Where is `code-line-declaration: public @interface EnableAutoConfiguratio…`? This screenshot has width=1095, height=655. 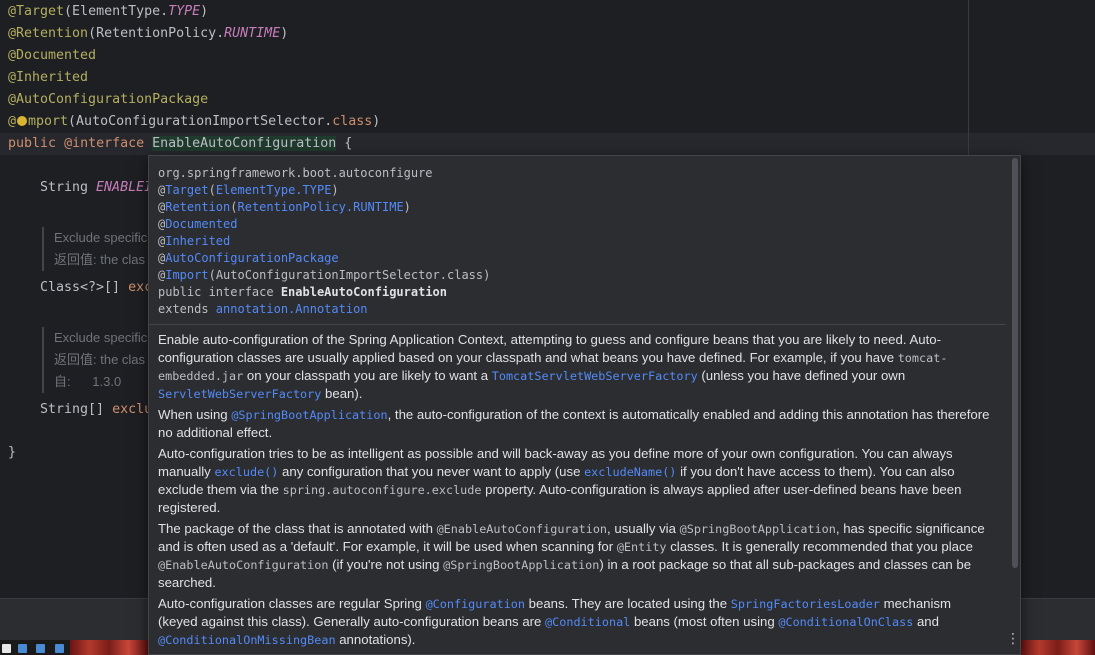 code-line-declaration: public @interface EnableAutoConfiguratio… is located at coordinates (180, 144).